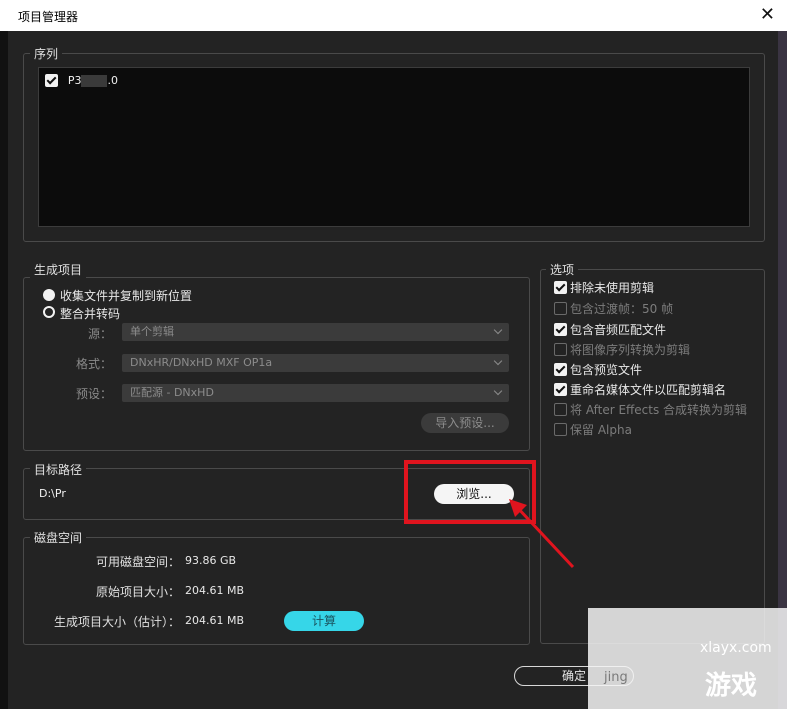 The image size is (787, 709). What do you see at coordinates (315, 393) in the screenshot?
I see `preset-select: 匹配源 - DNxHD` at bounding box center [315, 393].